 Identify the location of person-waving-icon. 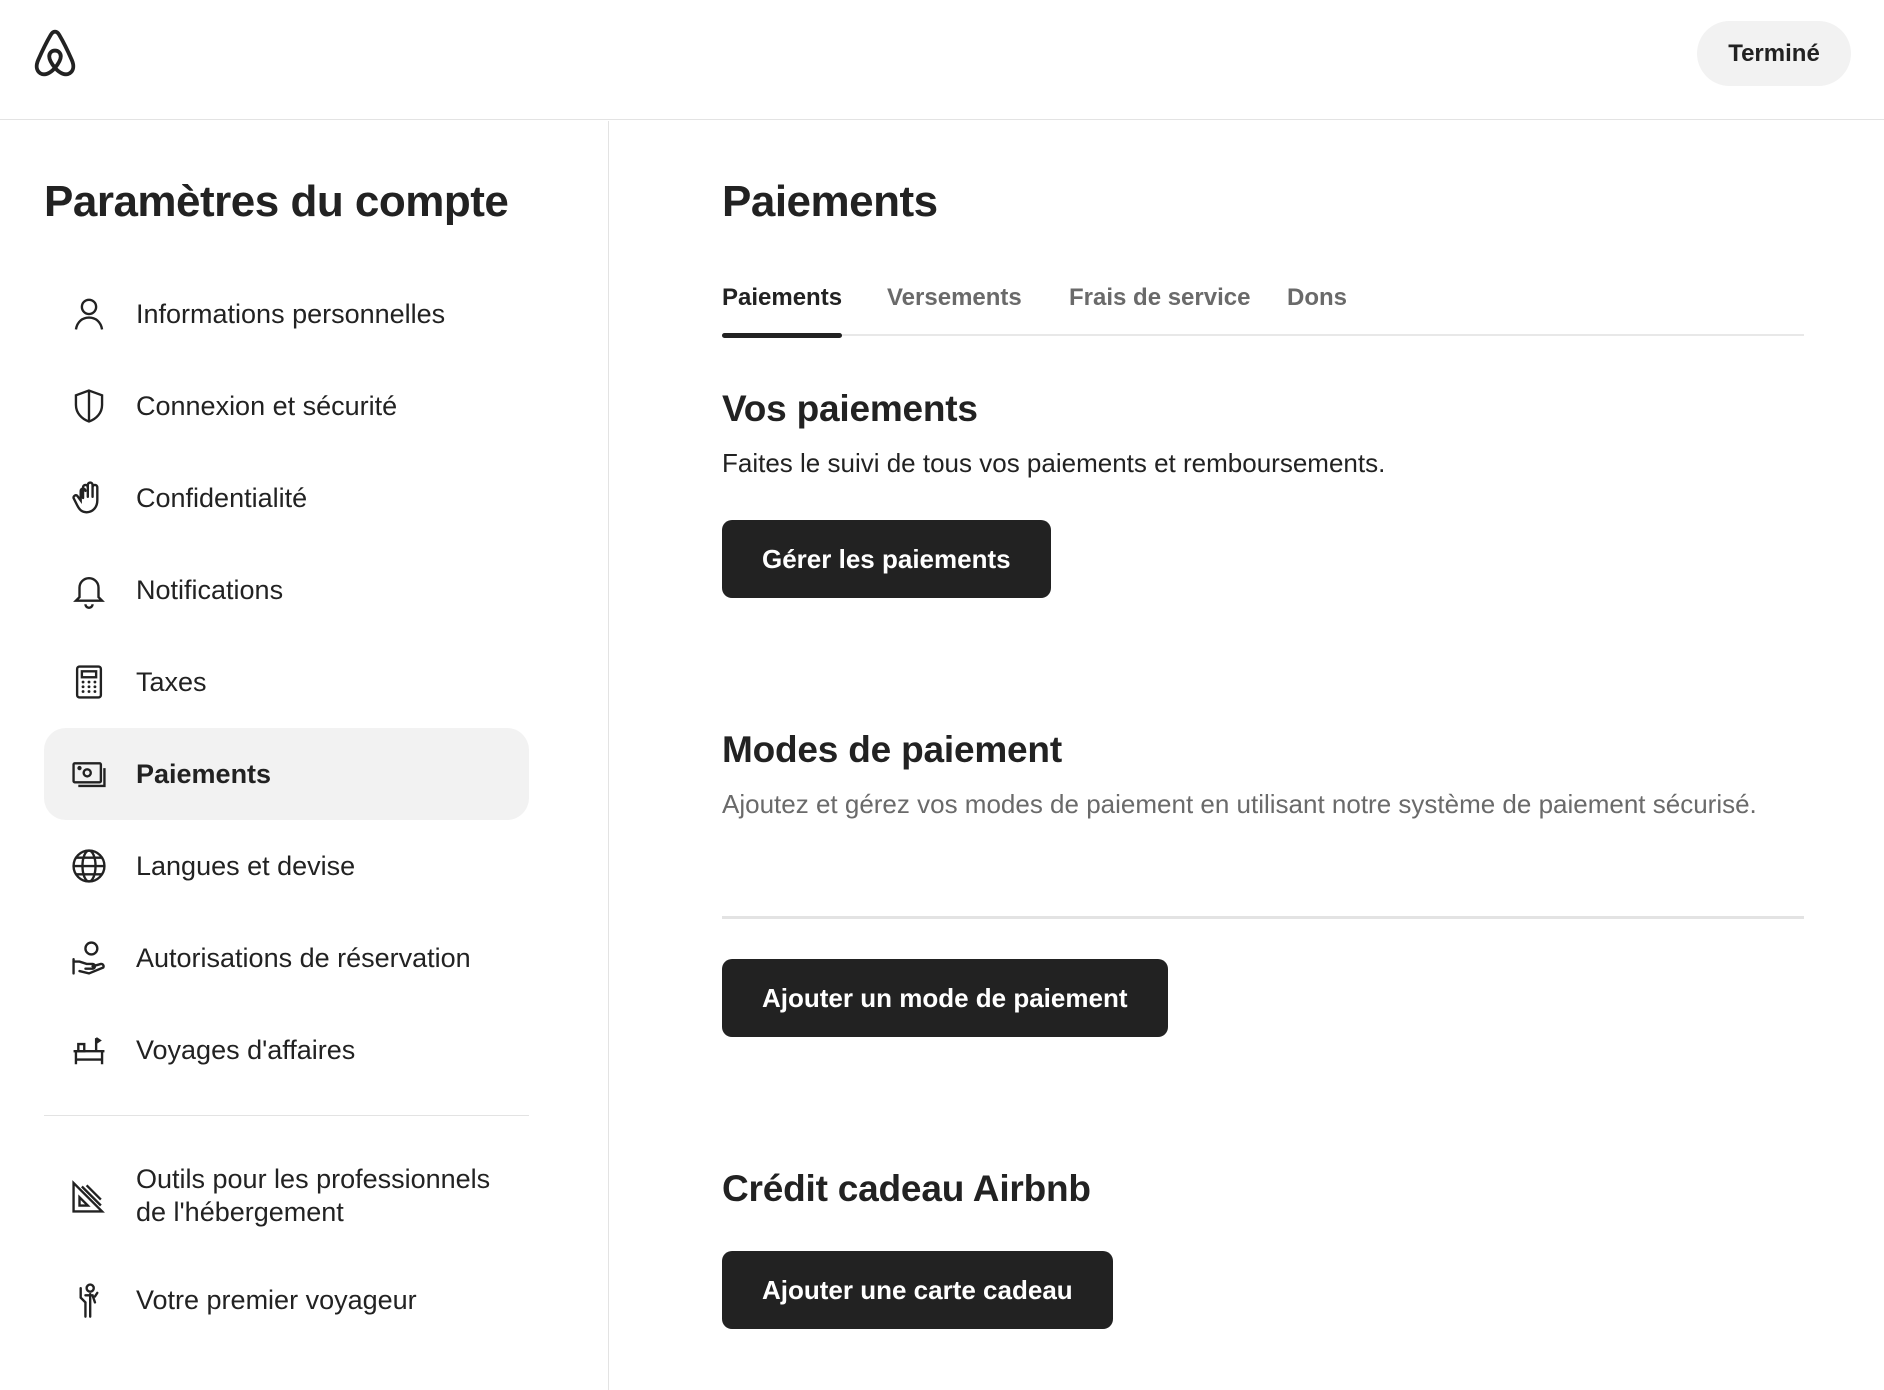
(89, 1300).